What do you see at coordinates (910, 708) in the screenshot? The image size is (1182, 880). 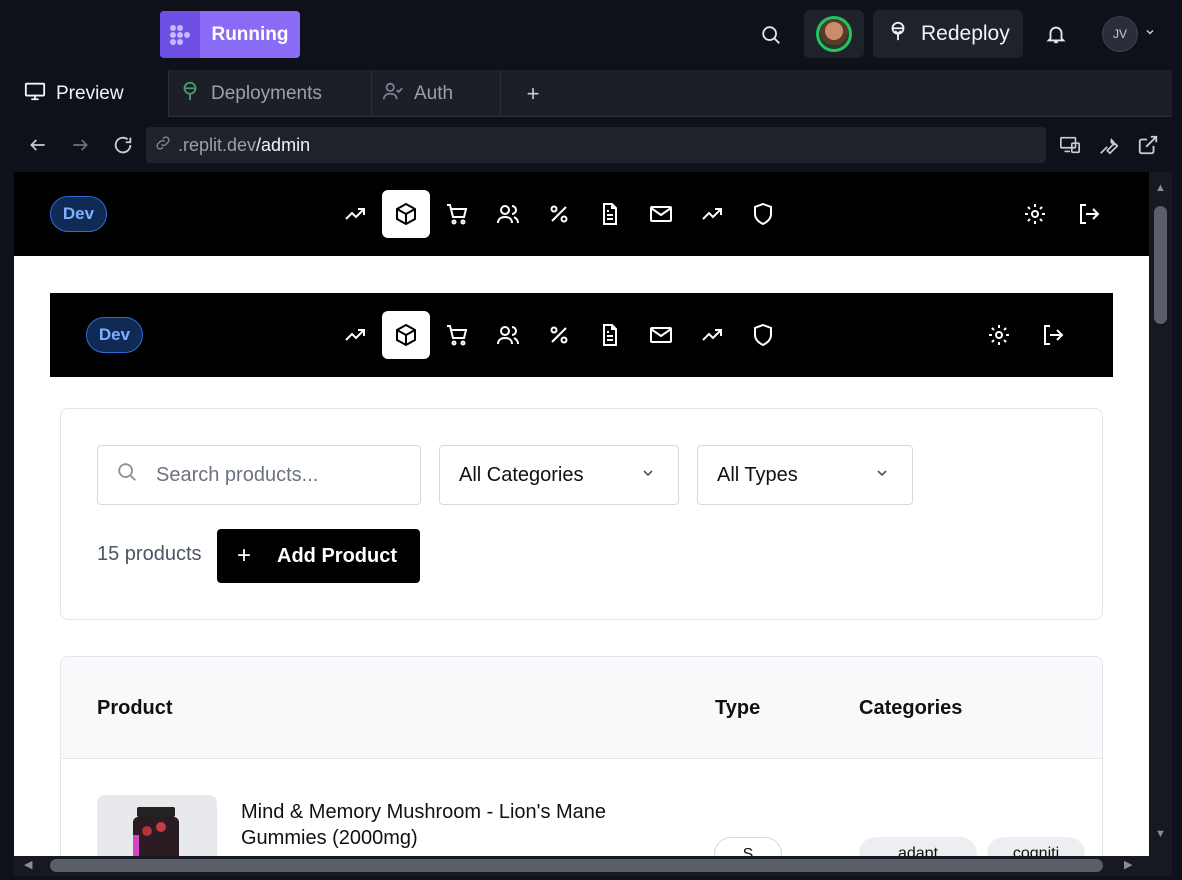 I see `column-header-categories: Categories` at bounding box center [910, 708].